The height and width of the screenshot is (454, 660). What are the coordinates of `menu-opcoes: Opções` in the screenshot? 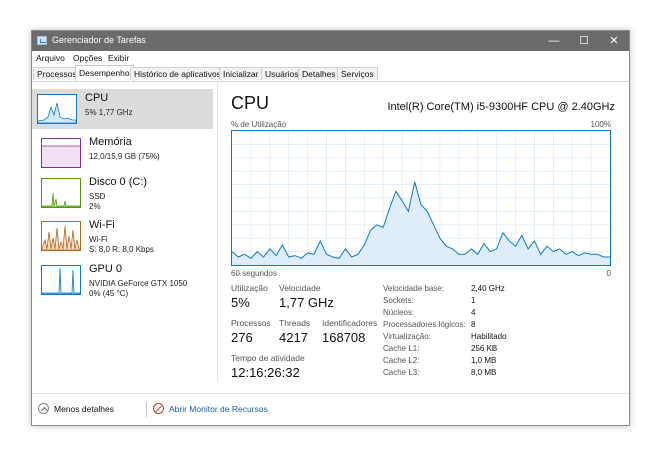 It's located at (87, 58).